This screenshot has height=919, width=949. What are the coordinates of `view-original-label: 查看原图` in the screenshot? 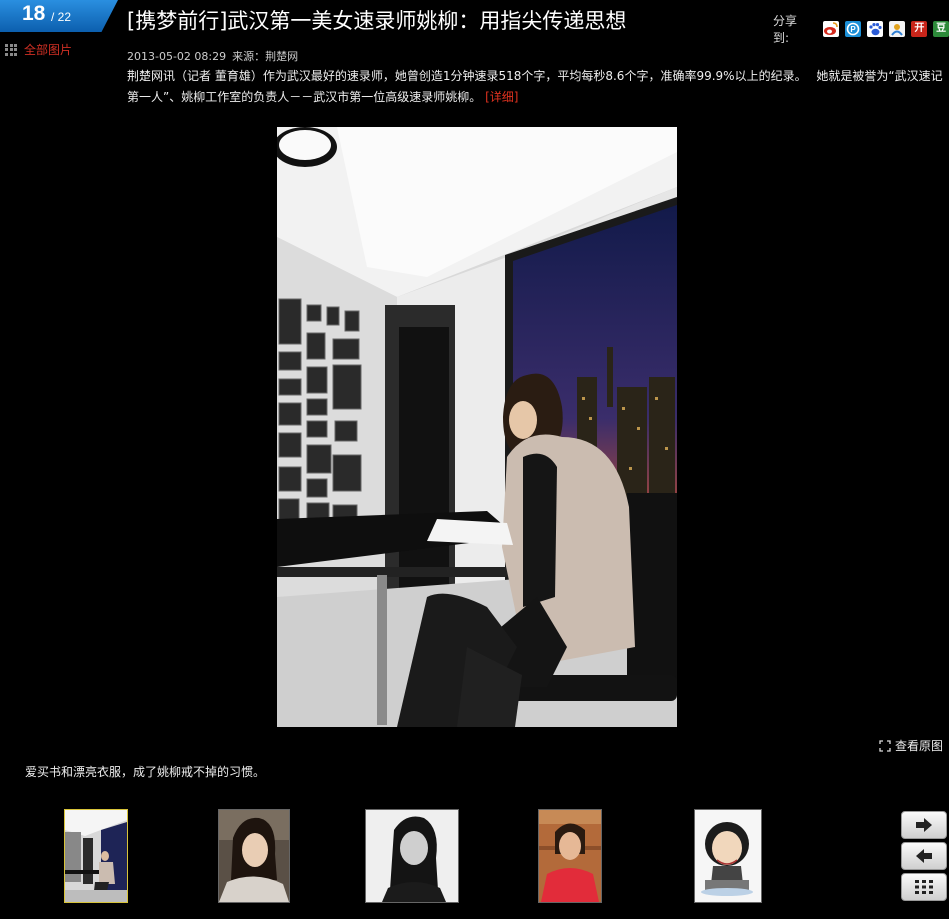 It's located at (919, 746).